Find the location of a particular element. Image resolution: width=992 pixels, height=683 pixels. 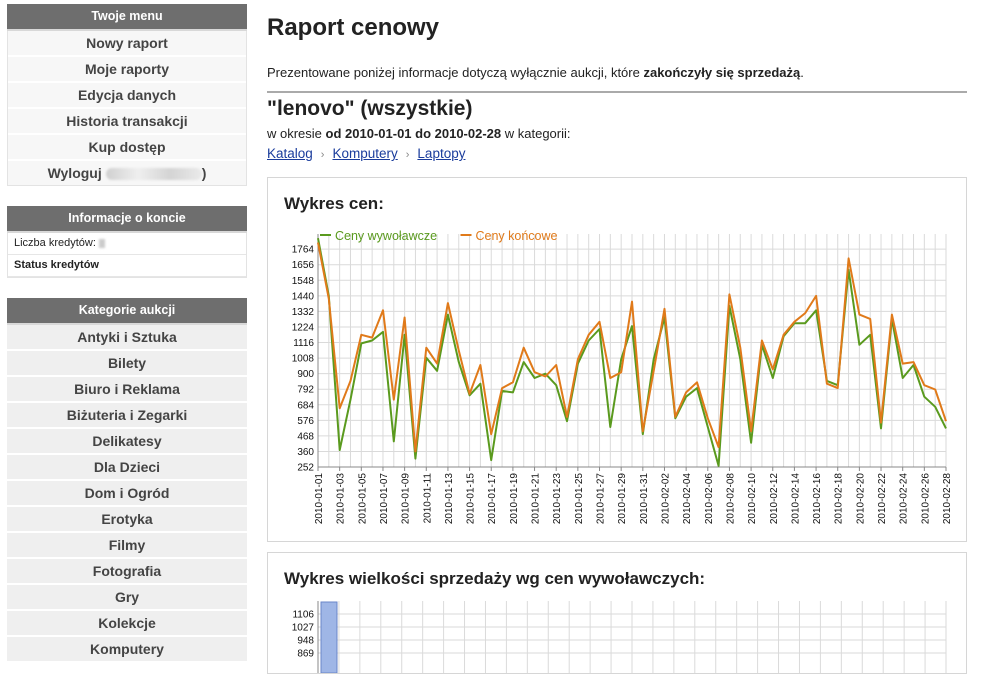

category-item: Gry is located at coordinates (127, 598).